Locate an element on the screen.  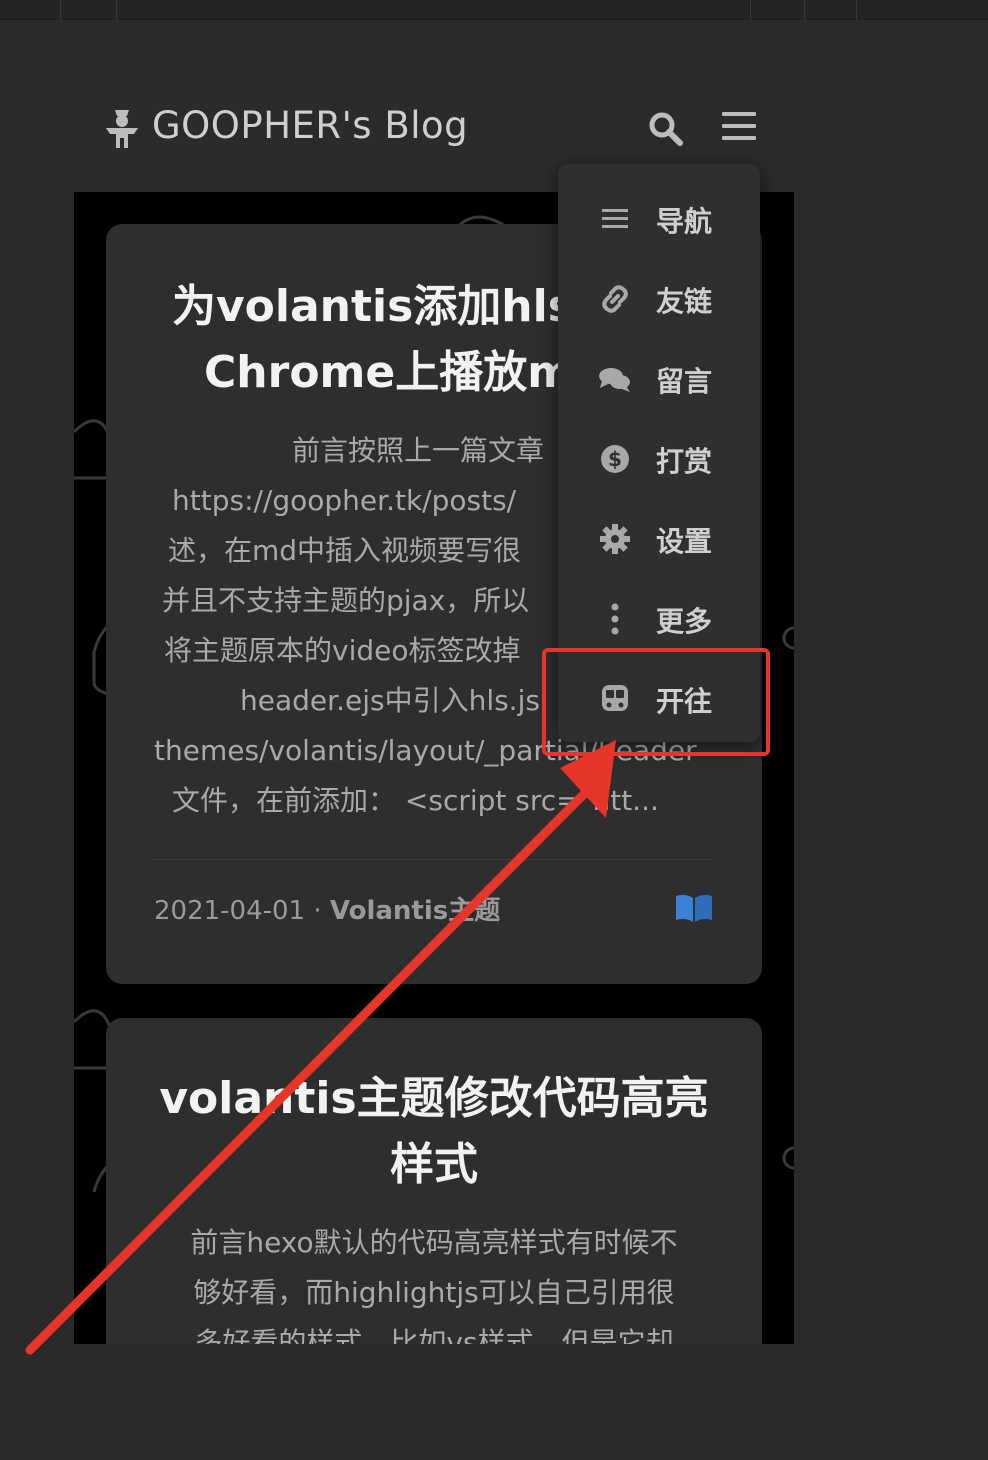
post-date: 2021-04-01 is located at coordinates (230, 911).